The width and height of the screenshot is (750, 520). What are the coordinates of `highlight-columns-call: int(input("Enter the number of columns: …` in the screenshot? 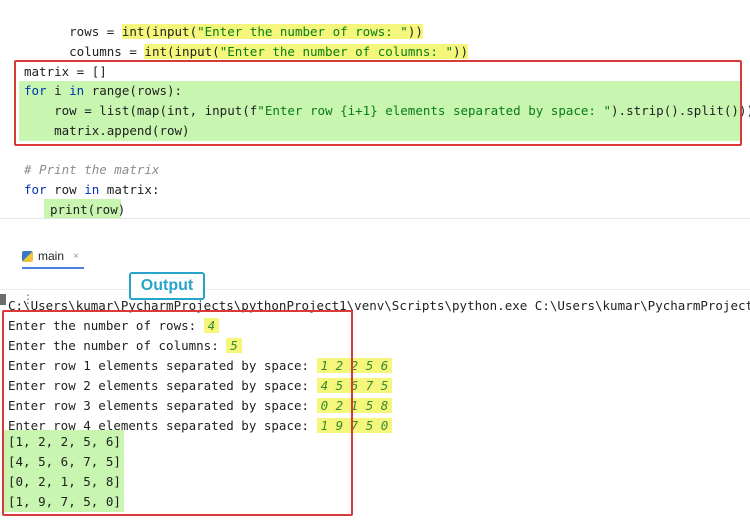 It's located at (306, 51).